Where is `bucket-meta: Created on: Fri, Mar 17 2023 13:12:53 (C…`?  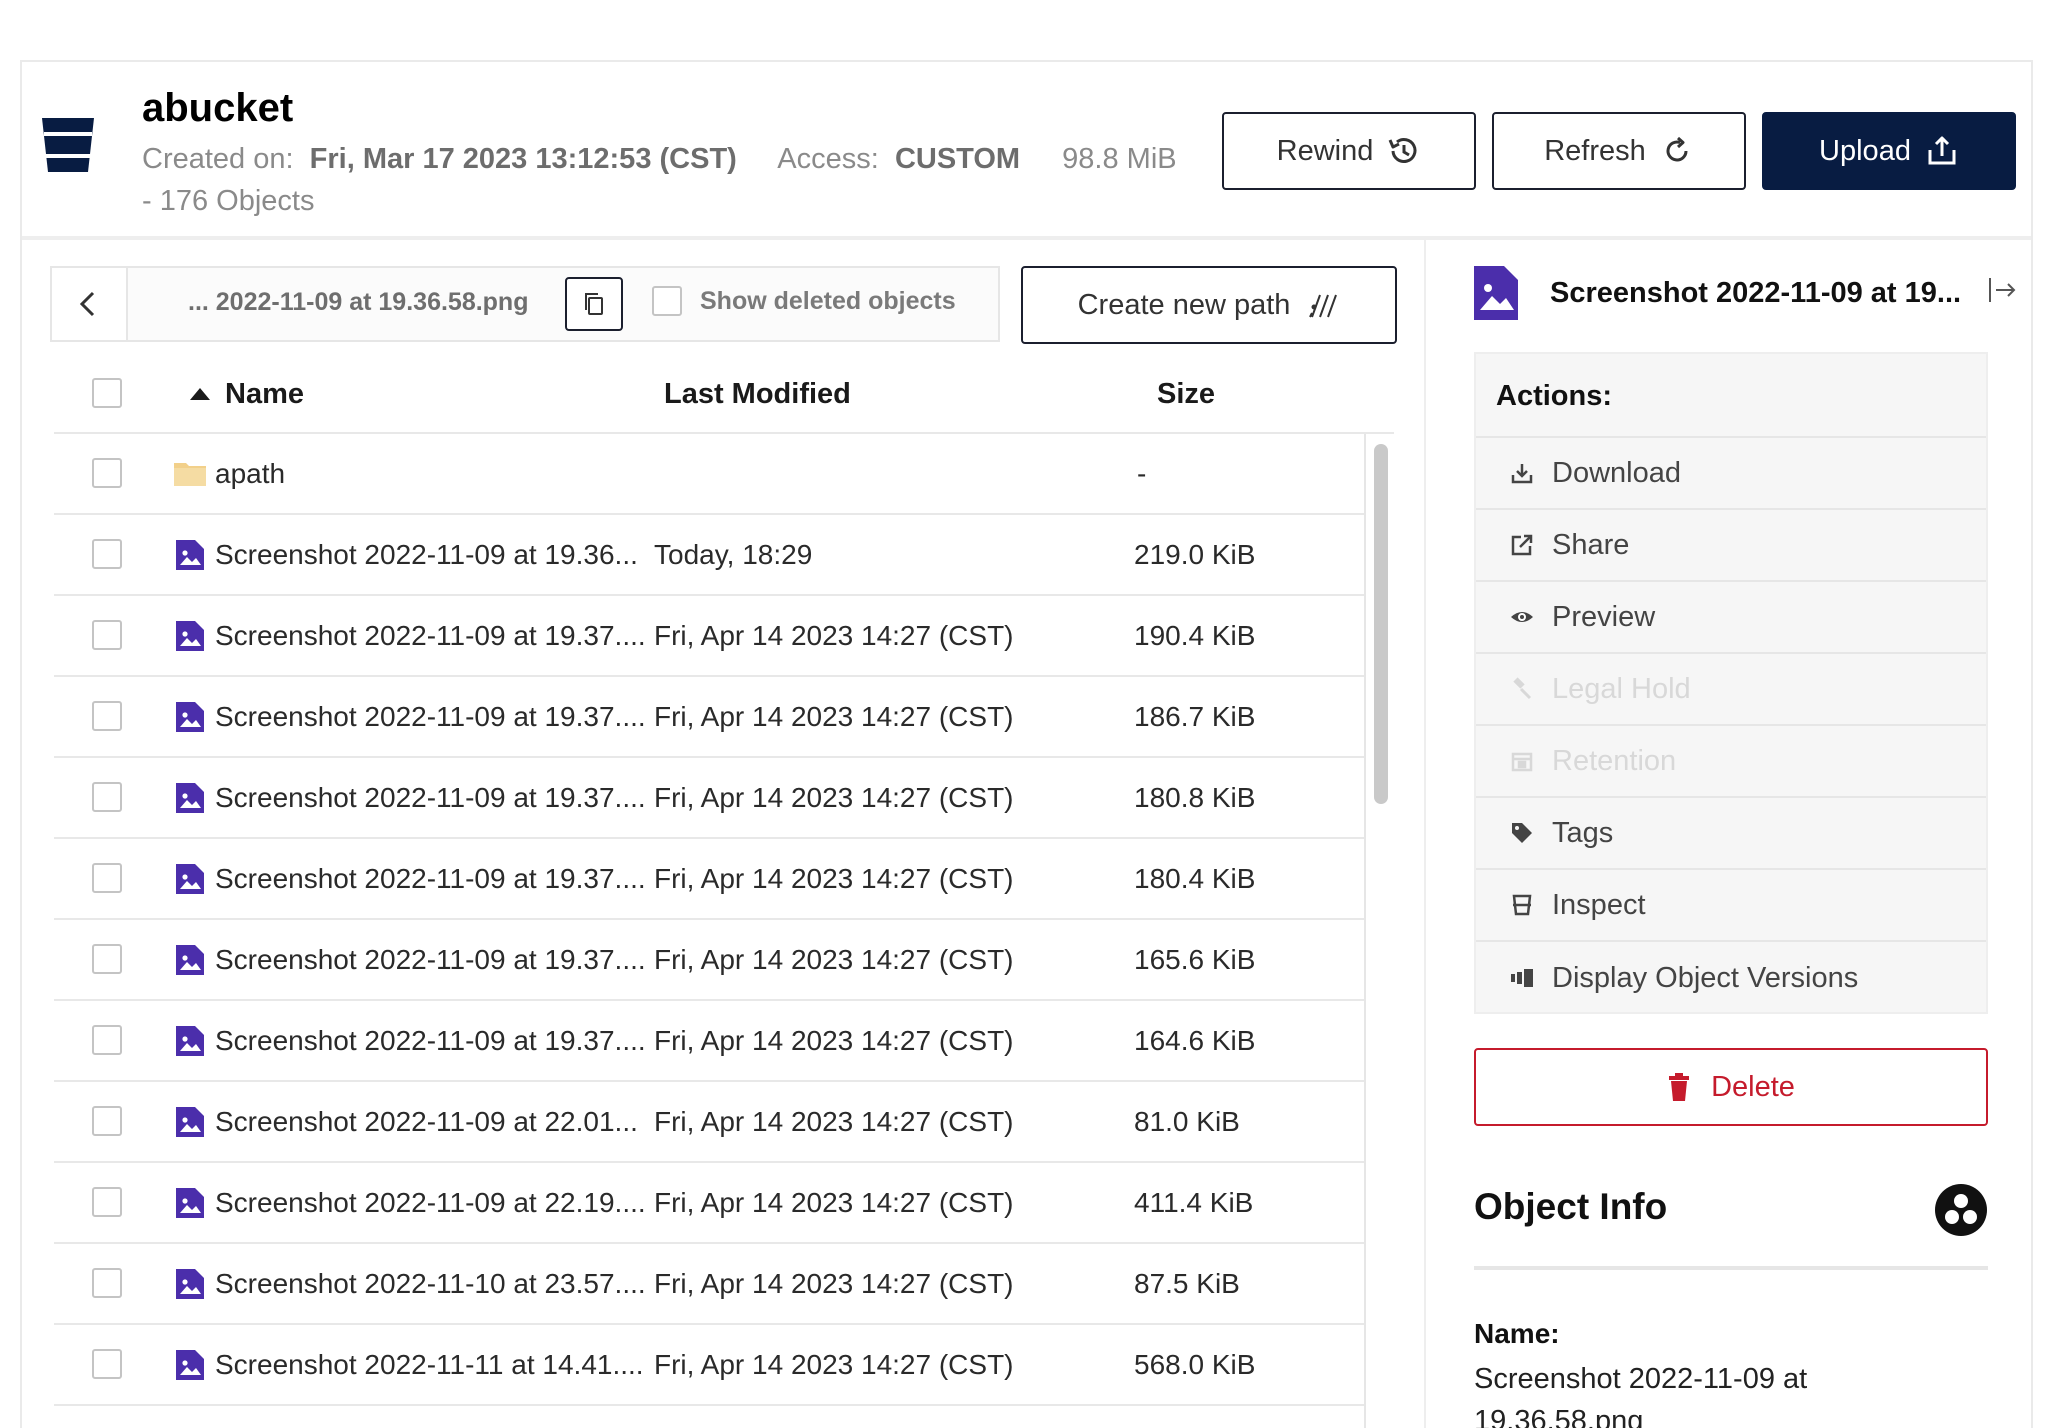 bucket-meta: Created on: Fri, Mar 17 2023 13:12:53 (C… is located at coordinates (682, 180).